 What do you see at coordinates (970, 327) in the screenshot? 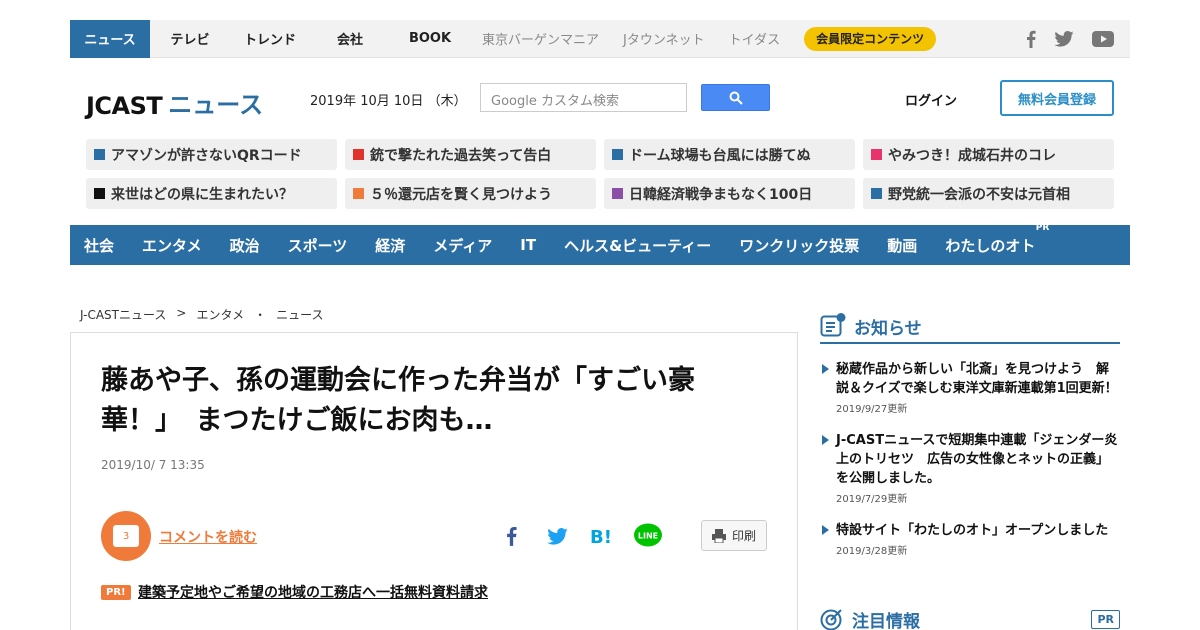
I see `notice-header: お知らせ` at bounding box center [970, 327].